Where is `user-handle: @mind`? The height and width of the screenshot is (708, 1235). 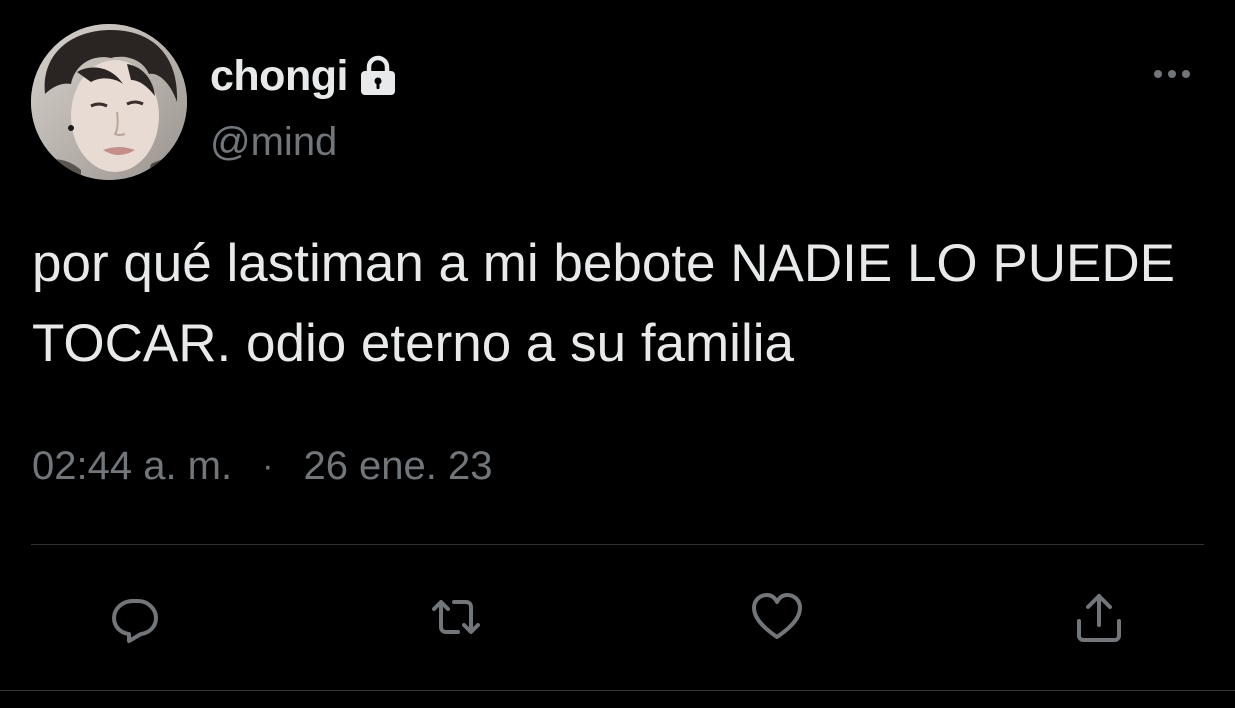 user-handle: @mind is located at coordinates (273, 142).